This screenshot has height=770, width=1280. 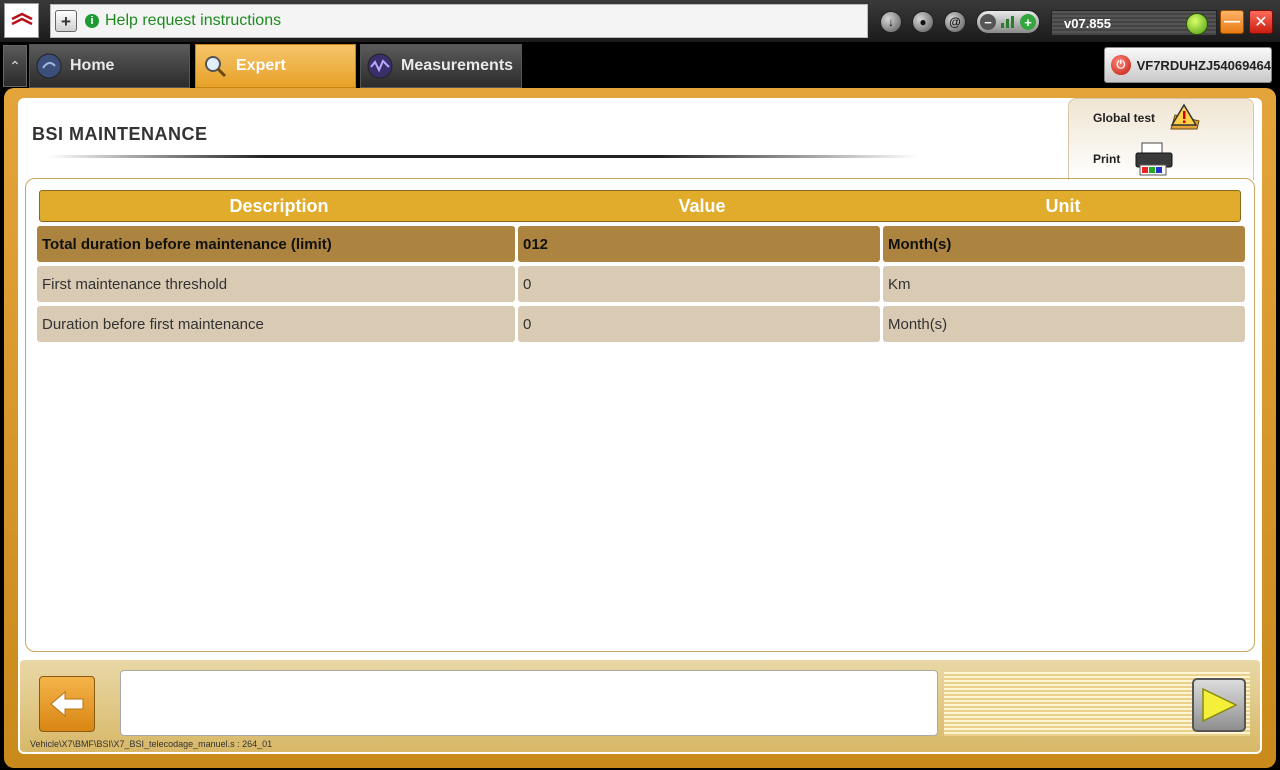 I want to click on cell-description: Duration before first maintenance, so click(x=276, y=324).